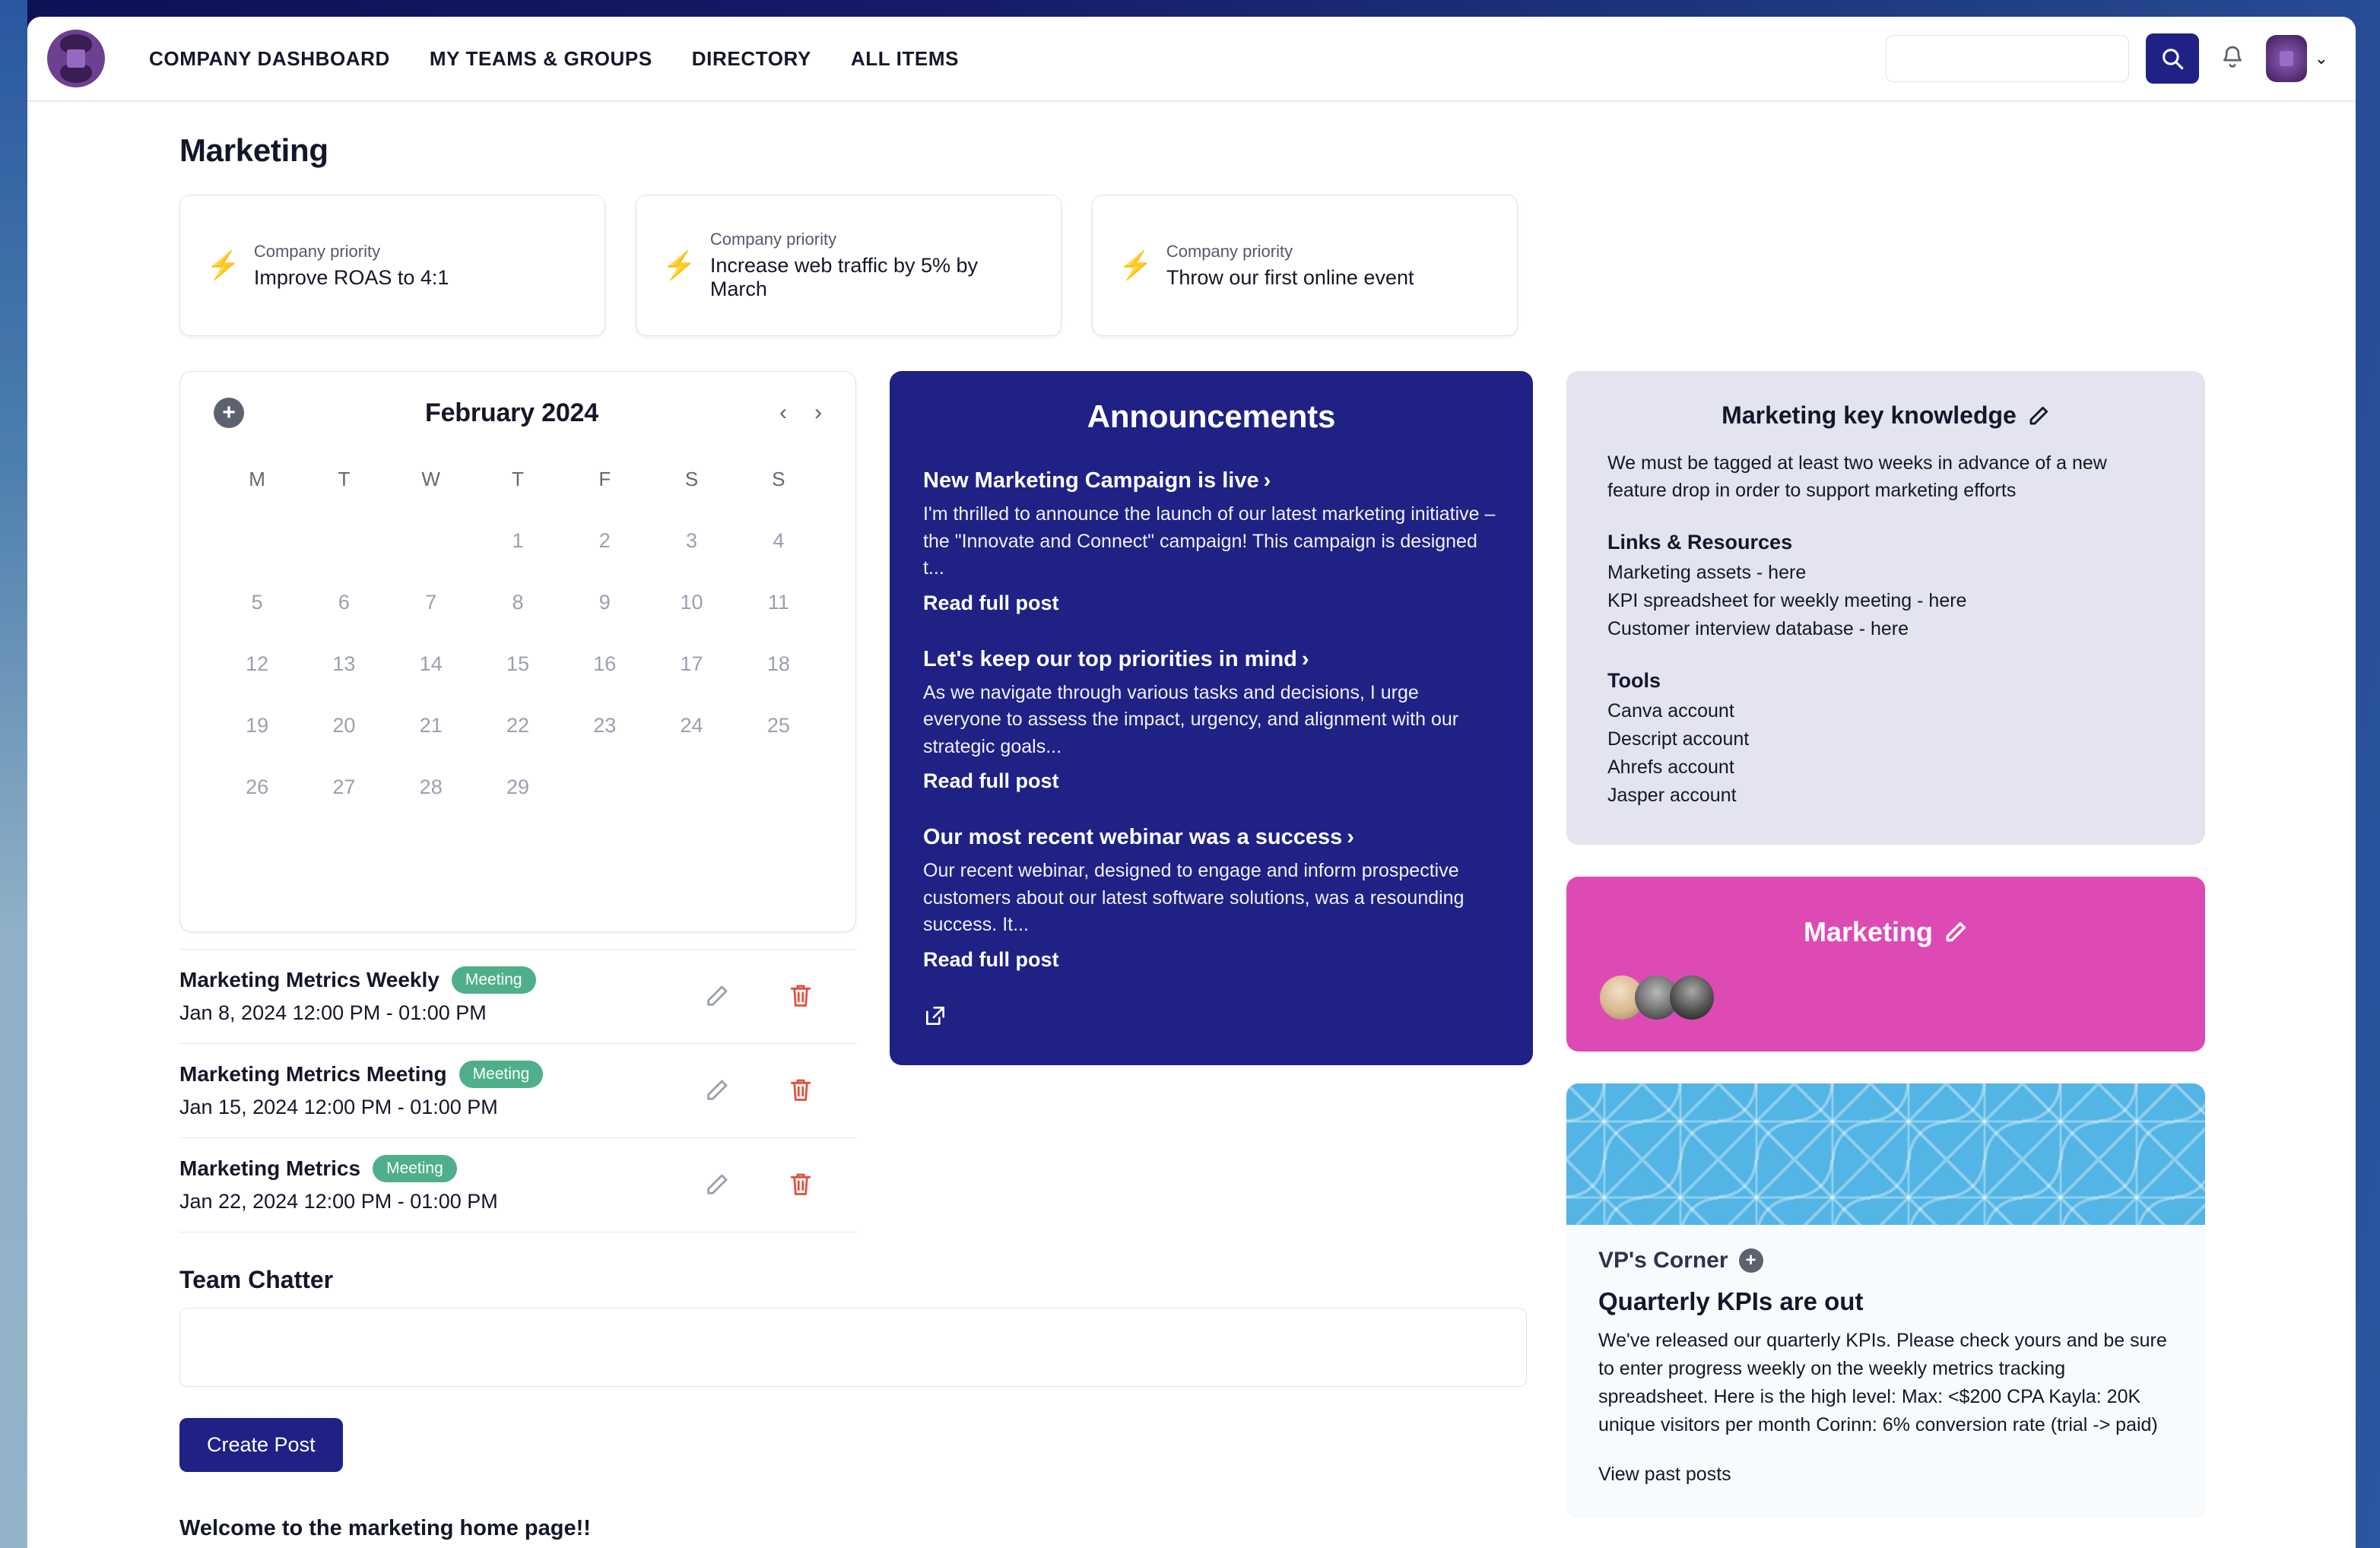  Describe the element at coordinates (1692, 998) in the screenshot. I see `avatar` at that location.